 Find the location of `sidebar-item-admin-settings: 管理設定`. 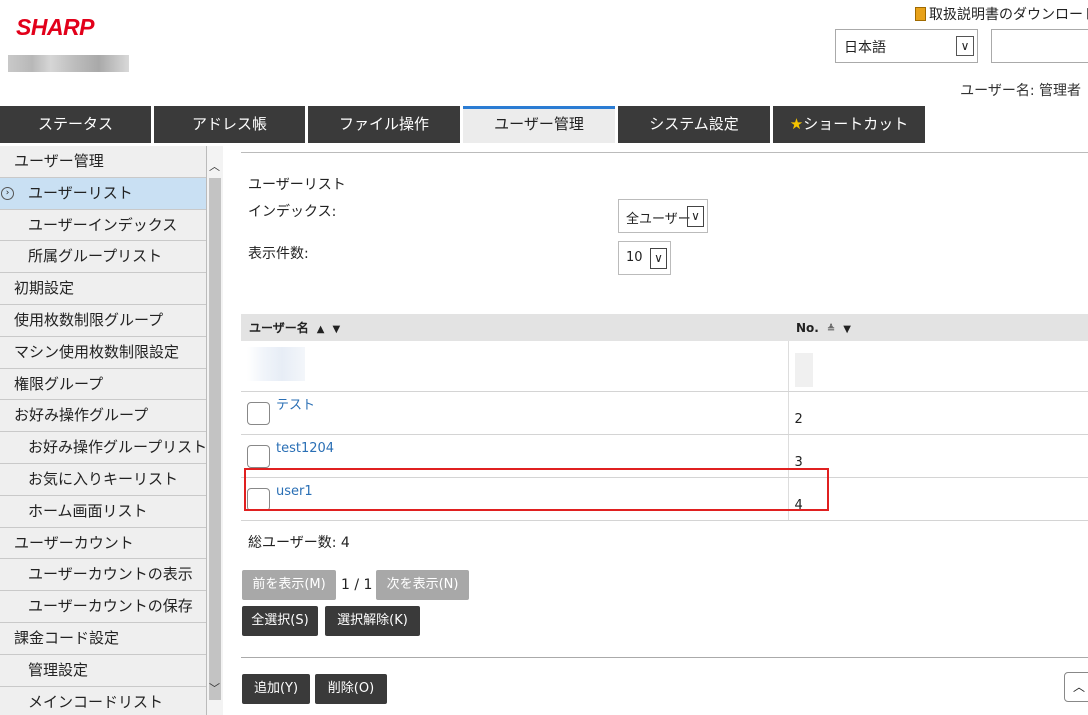

sidebar-item-admin-settings: 管理設定 is located at coordinates (103, 671).